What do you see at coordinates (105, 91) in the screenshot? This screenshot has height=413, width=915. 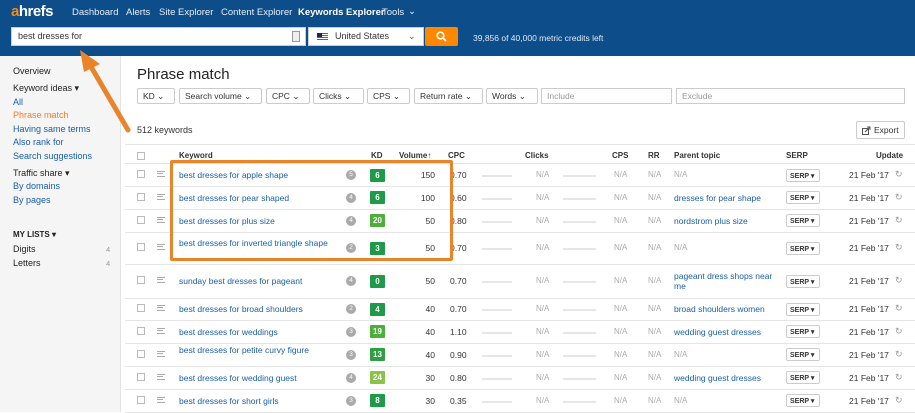 I see `annotation-arrow-icon` at bounding box center [105, 91].